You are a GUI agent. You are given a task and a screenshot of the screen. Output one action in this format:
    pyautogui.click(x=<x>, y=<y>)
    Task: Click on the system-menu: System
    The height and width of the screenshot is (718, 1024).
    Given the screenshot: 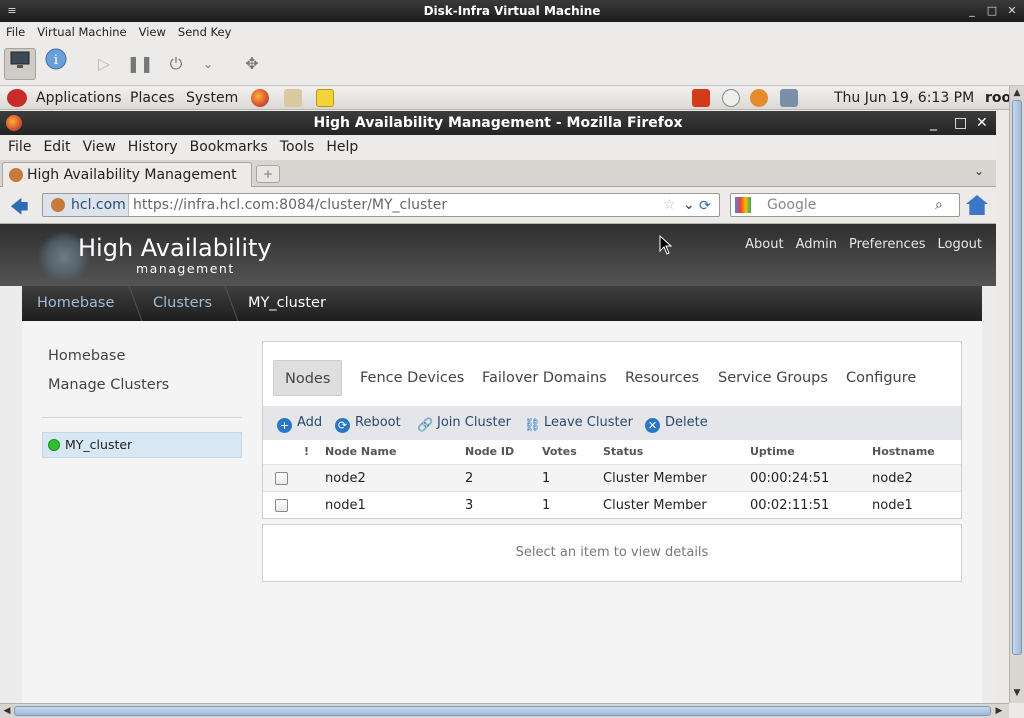 What is the action you would take?
    pyautogui.click(x=212, y=98)
    